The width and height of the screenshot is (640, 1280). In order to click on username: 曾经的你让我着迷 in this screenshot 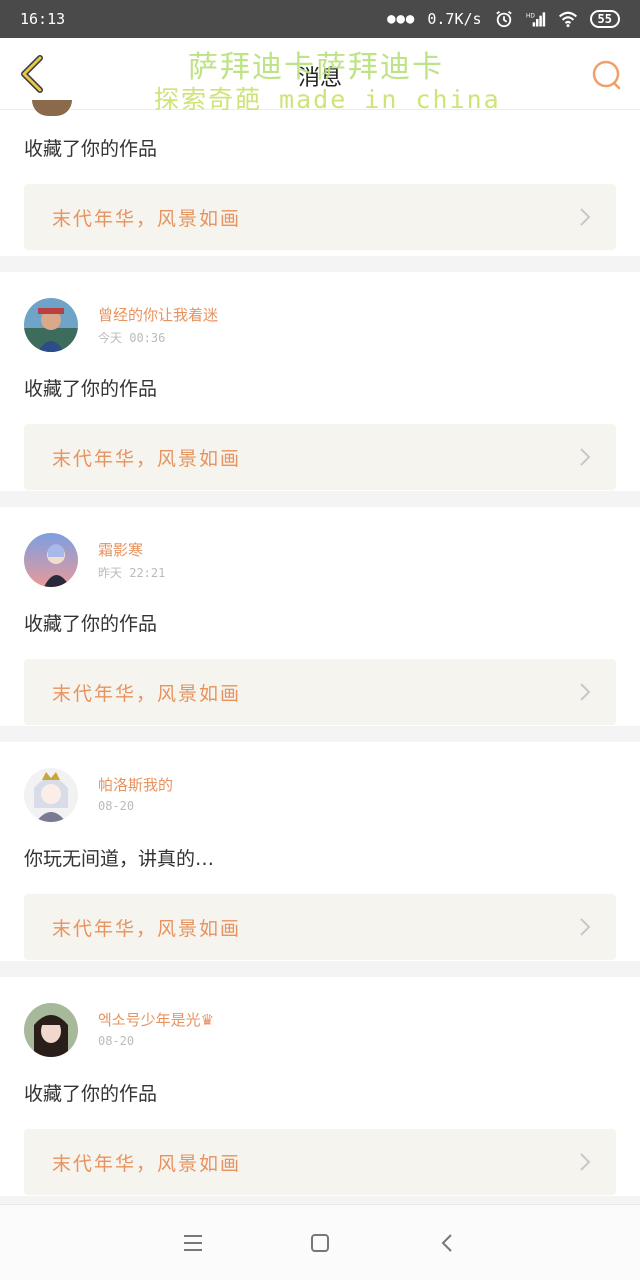, I will do `click(158, 314)`.